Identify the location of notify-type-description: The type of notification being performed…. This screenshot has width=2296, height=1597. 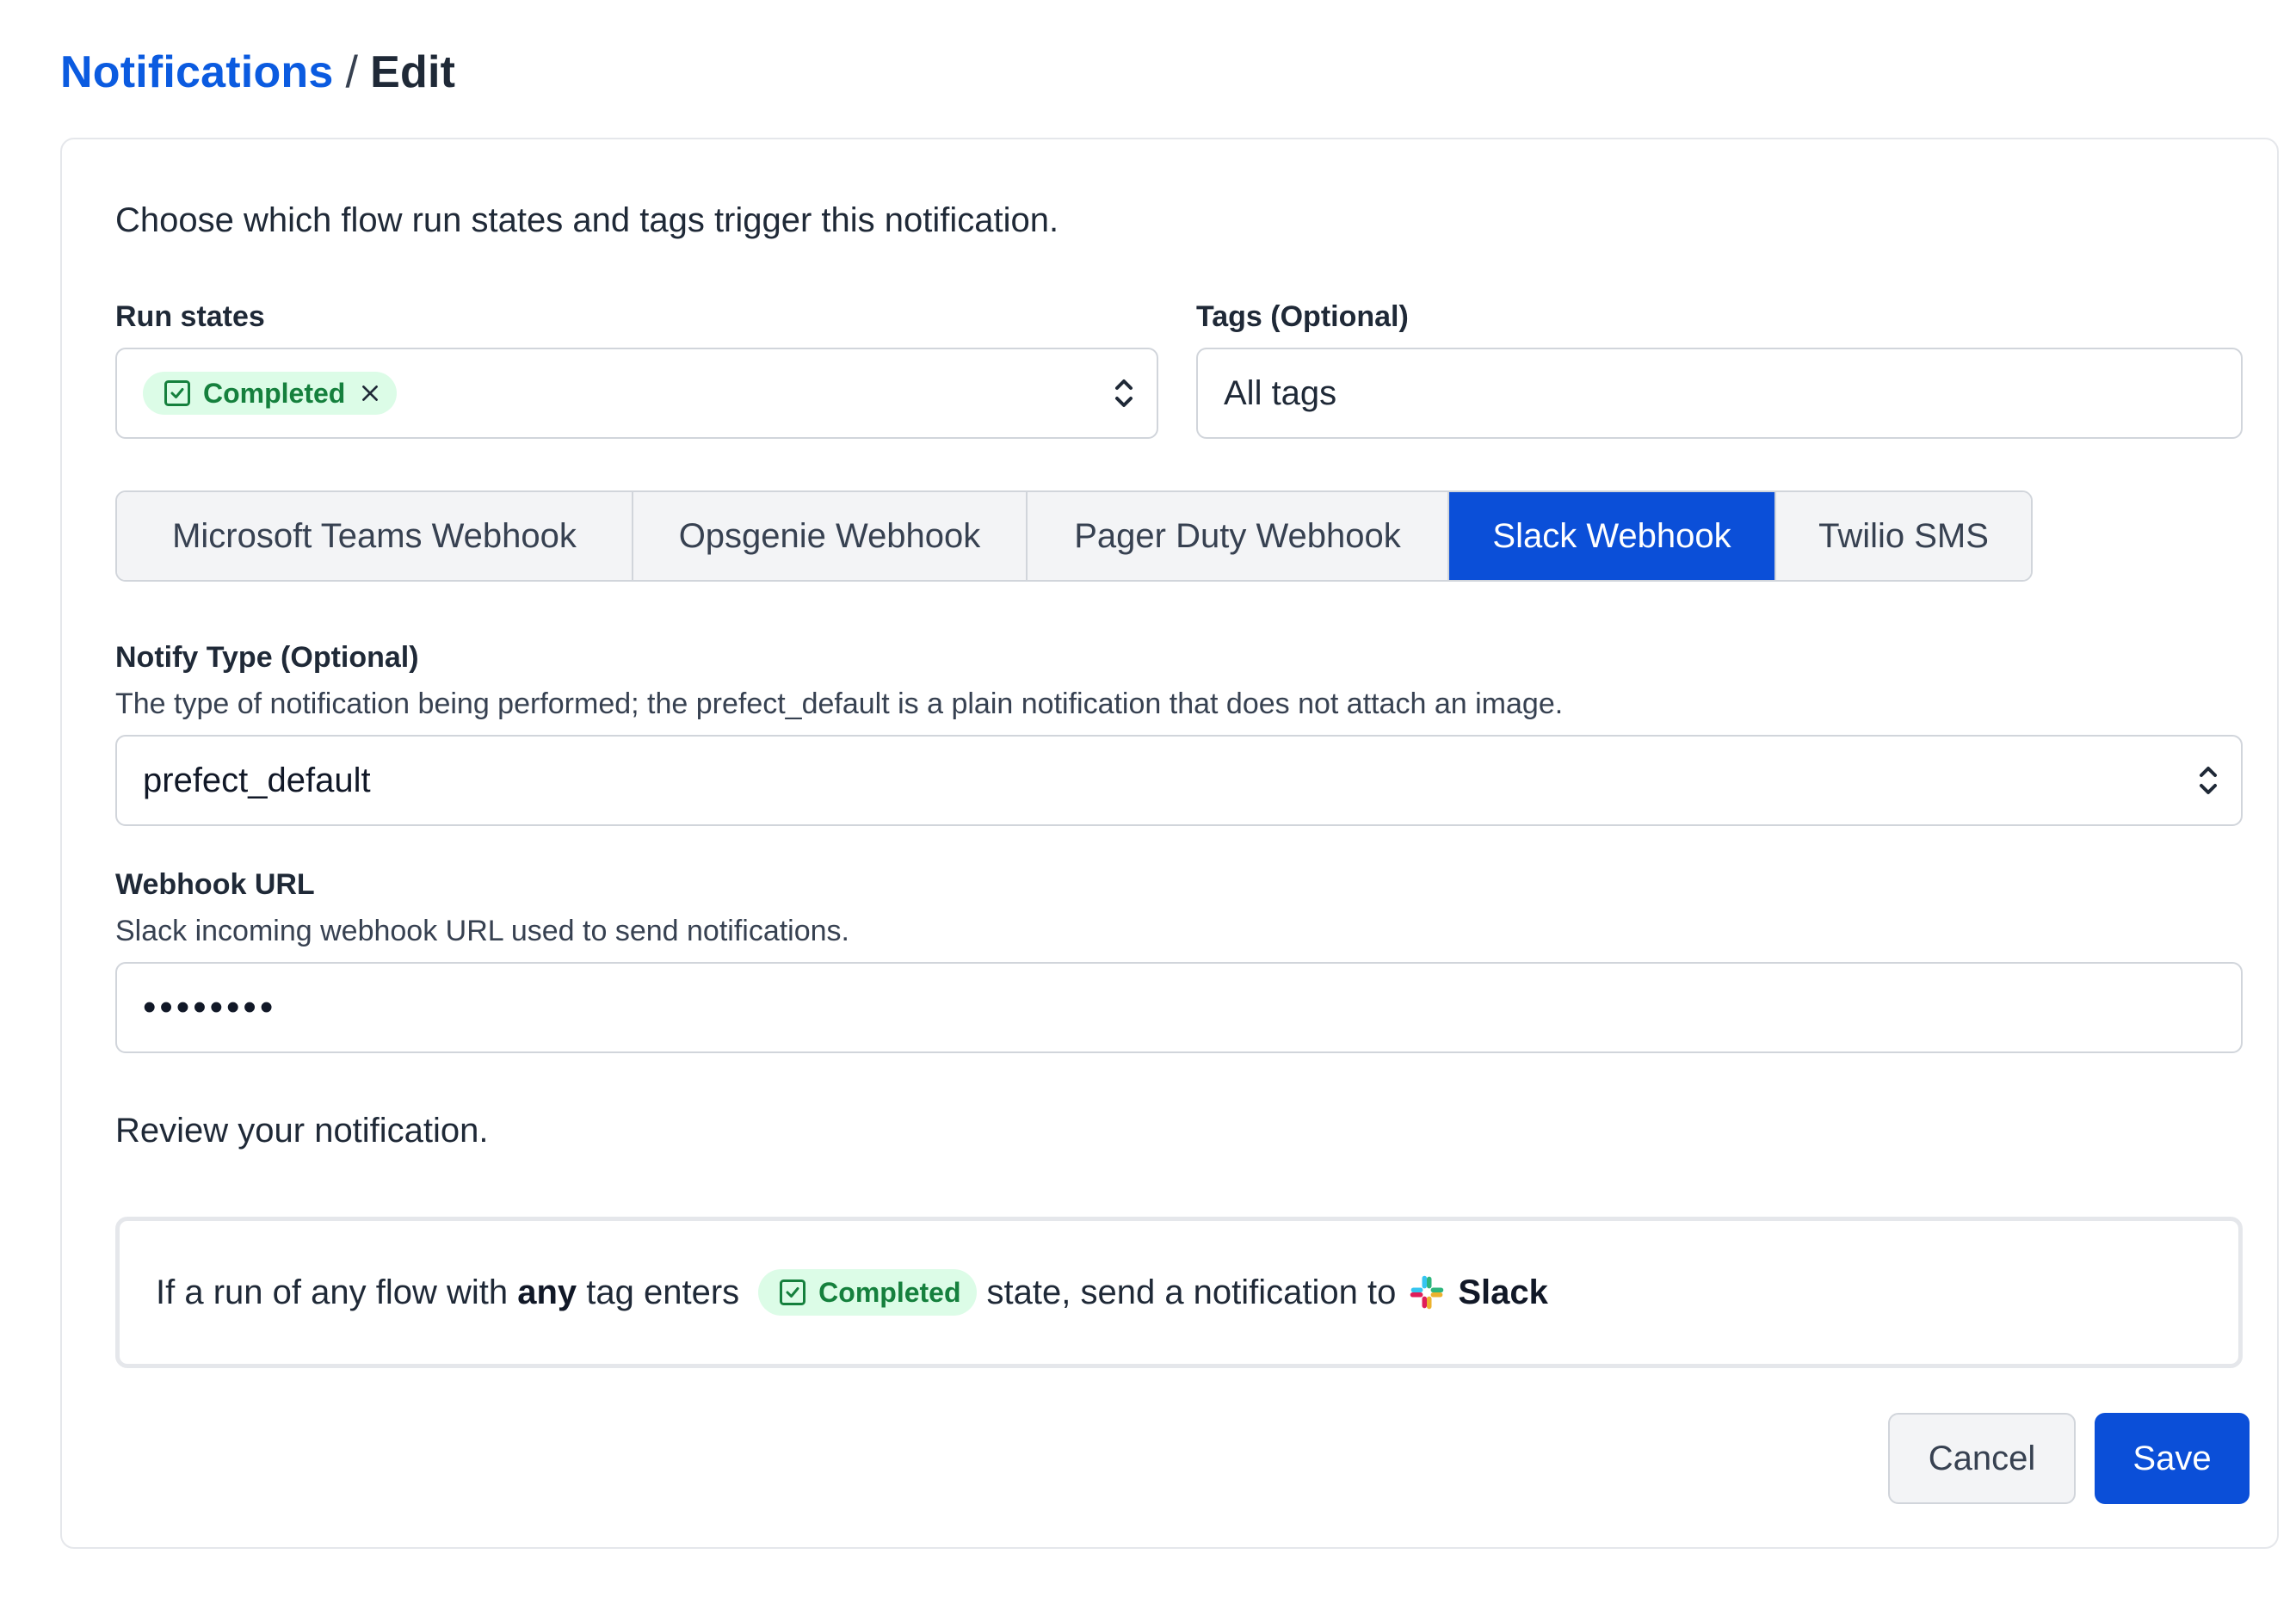
(839, 704).